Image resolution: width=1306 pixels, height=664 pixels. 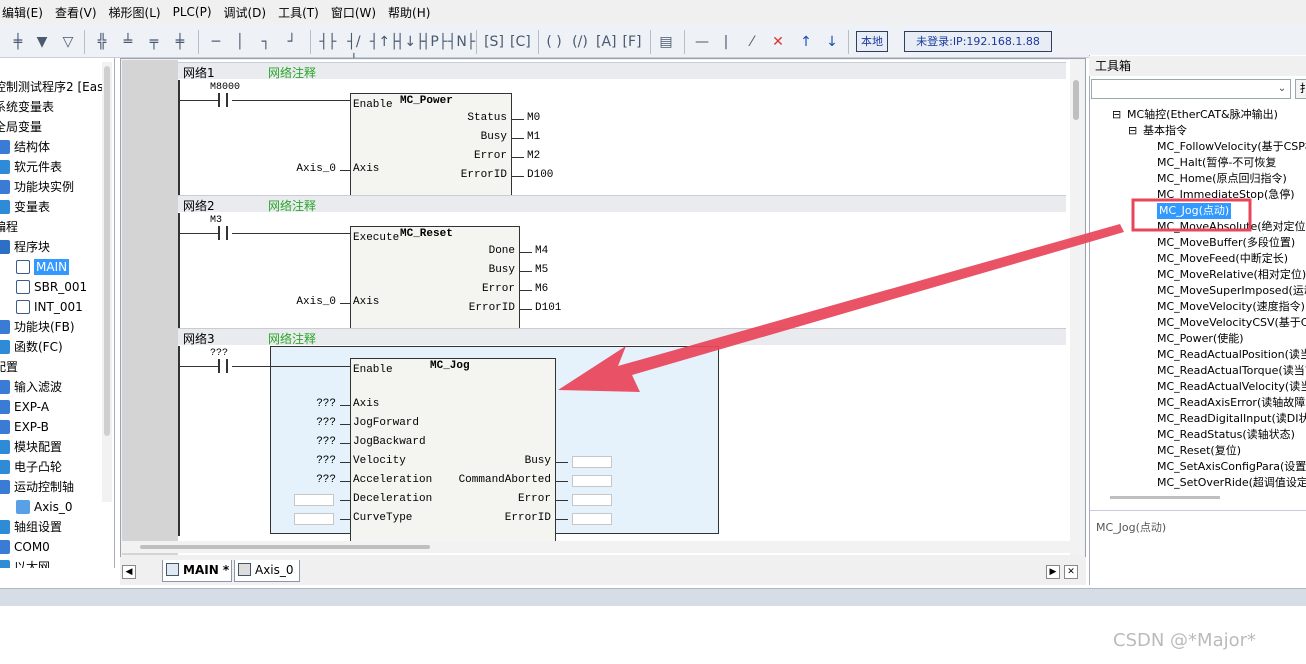 I want to click on toolbox-item: MC_SetAxisConfigPara(设置轴, so click(x=1231, y=467).